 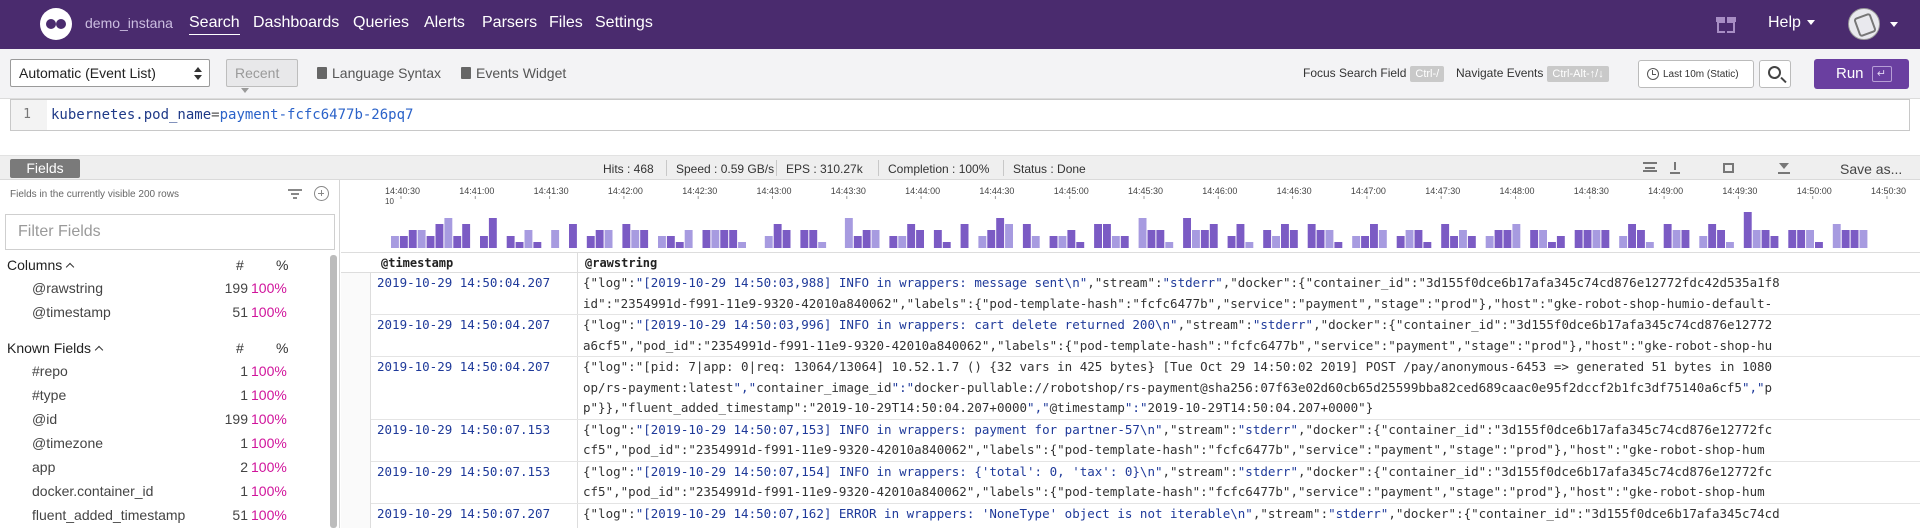 I want to click on nav-dashboards: Dashboards, so click(x=296, y=23).